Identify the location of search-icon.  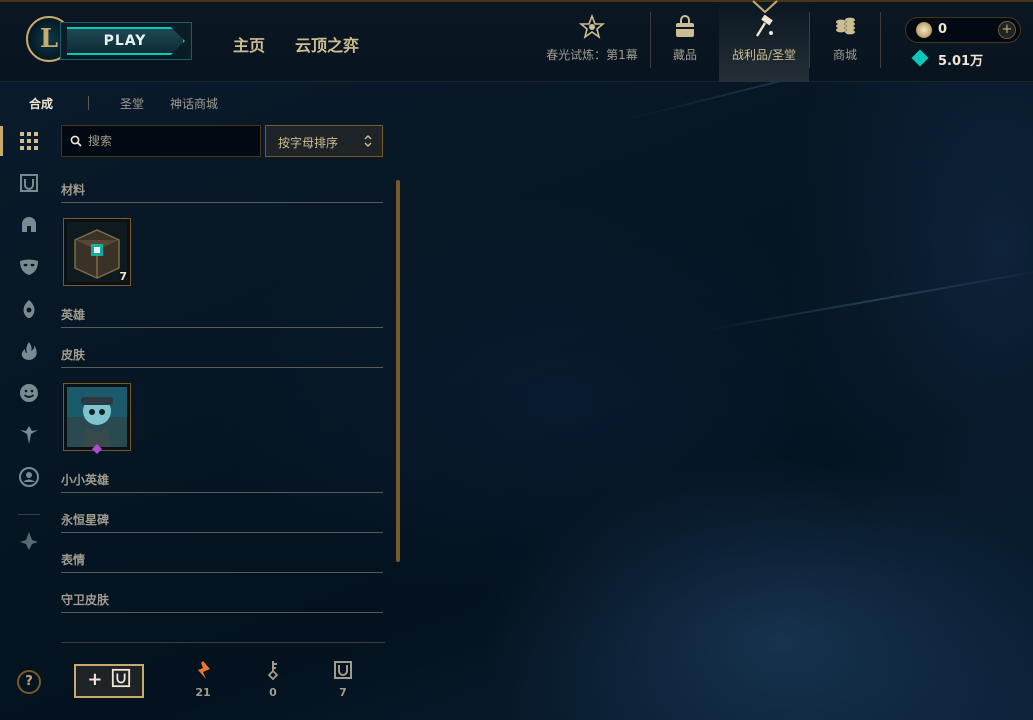
(76, 141).